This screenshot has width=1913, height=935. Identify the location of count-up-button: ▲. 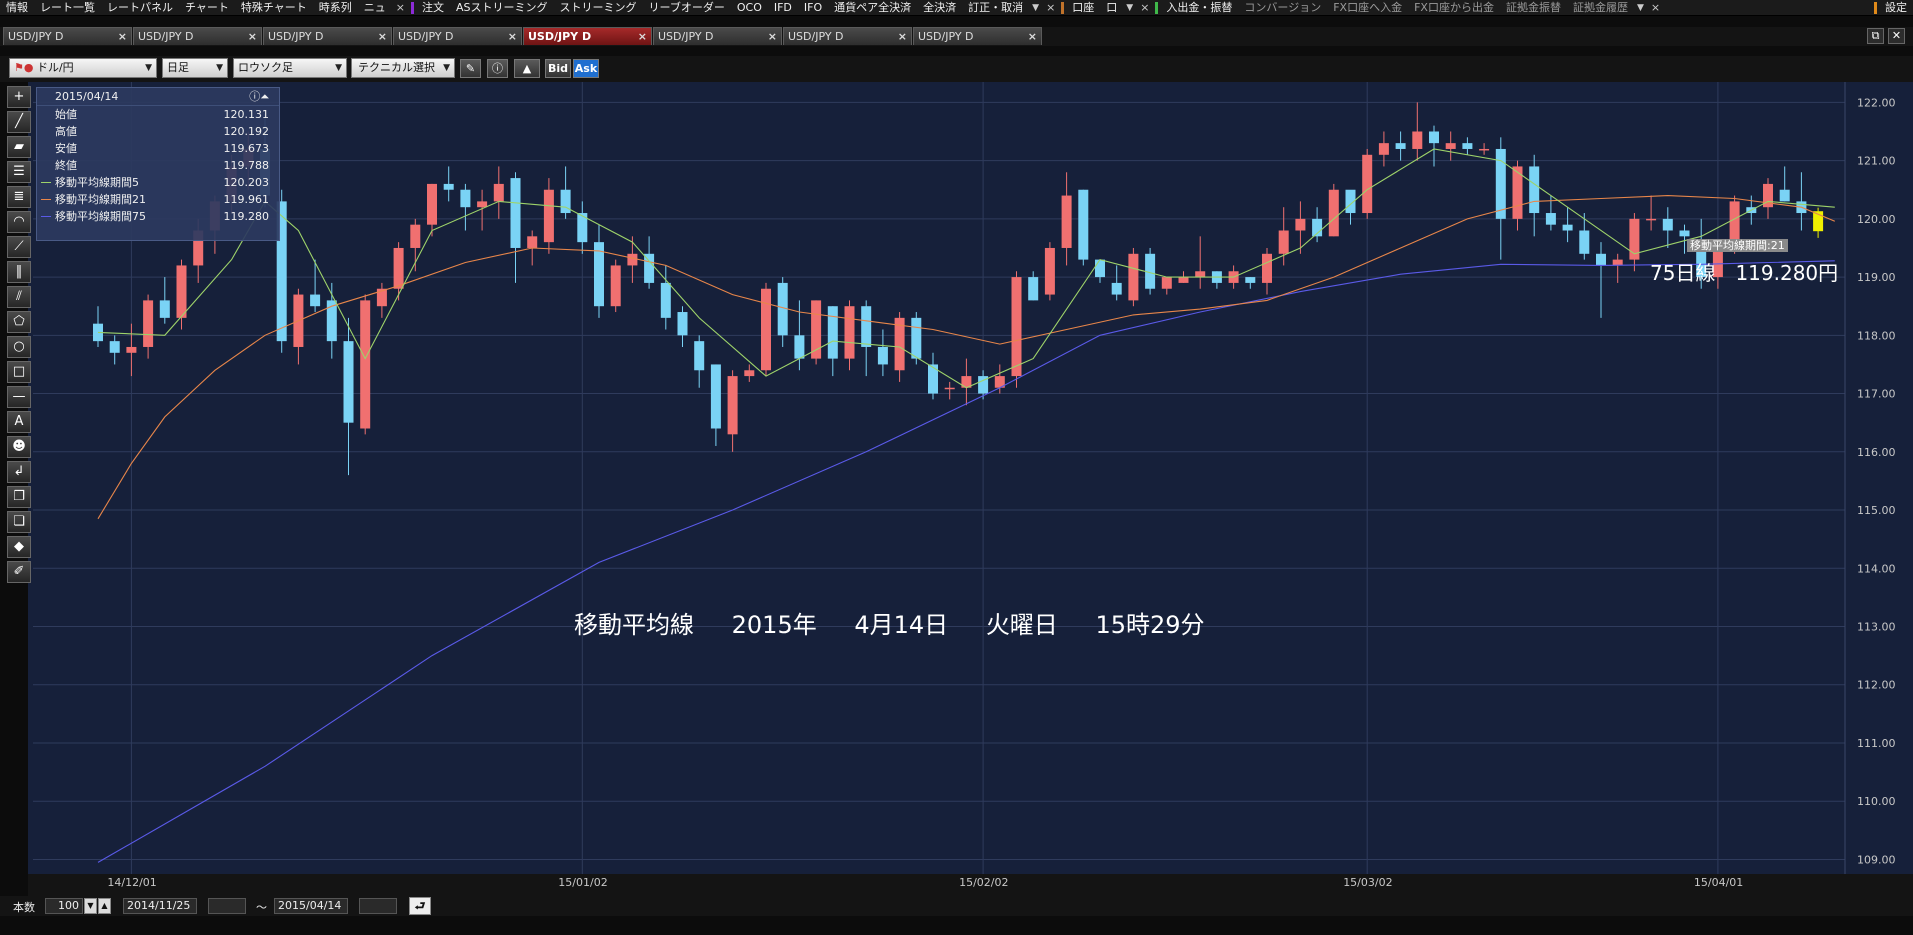
(104, 906).